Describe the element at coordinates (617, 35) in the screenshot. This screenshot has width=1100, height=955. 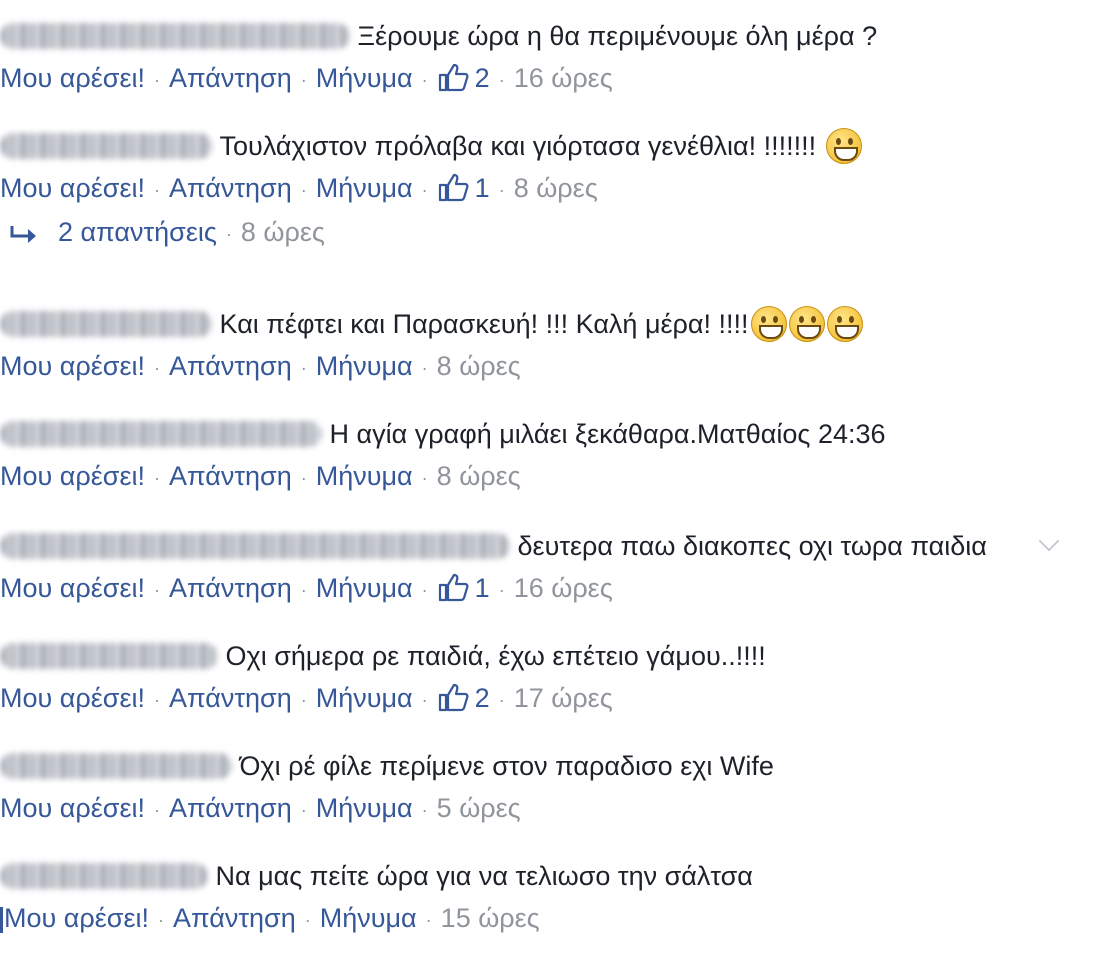
I see `comment-body: Ξέρουμε ώρα η θα περιμένουμε όλη μέρα ?` at that location.